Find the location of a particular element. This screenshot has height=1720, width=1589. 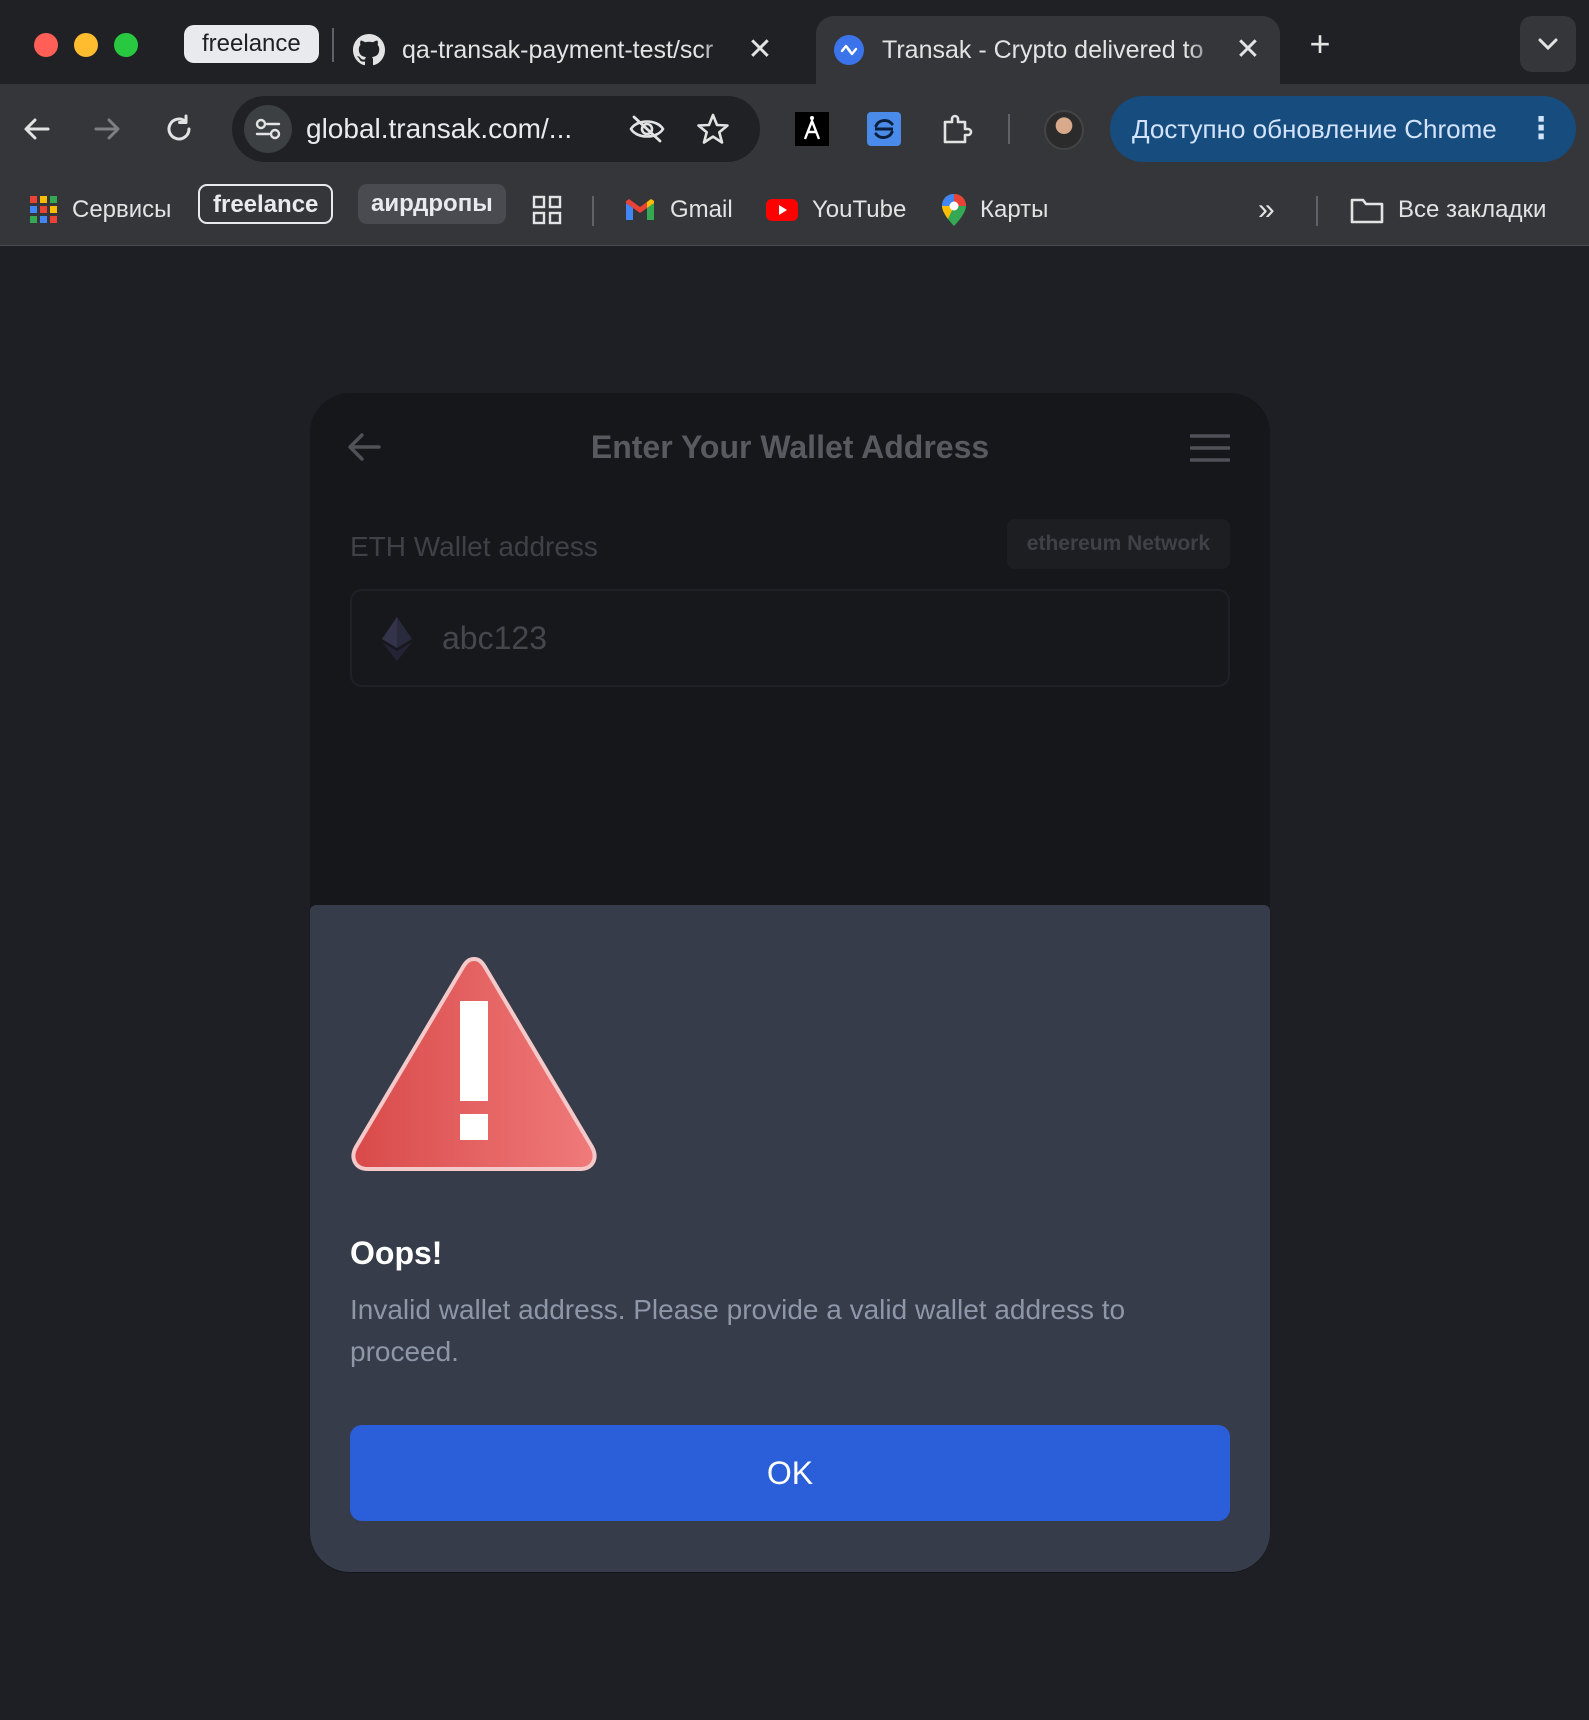

tune-icon is located at coordinates (268, 129).